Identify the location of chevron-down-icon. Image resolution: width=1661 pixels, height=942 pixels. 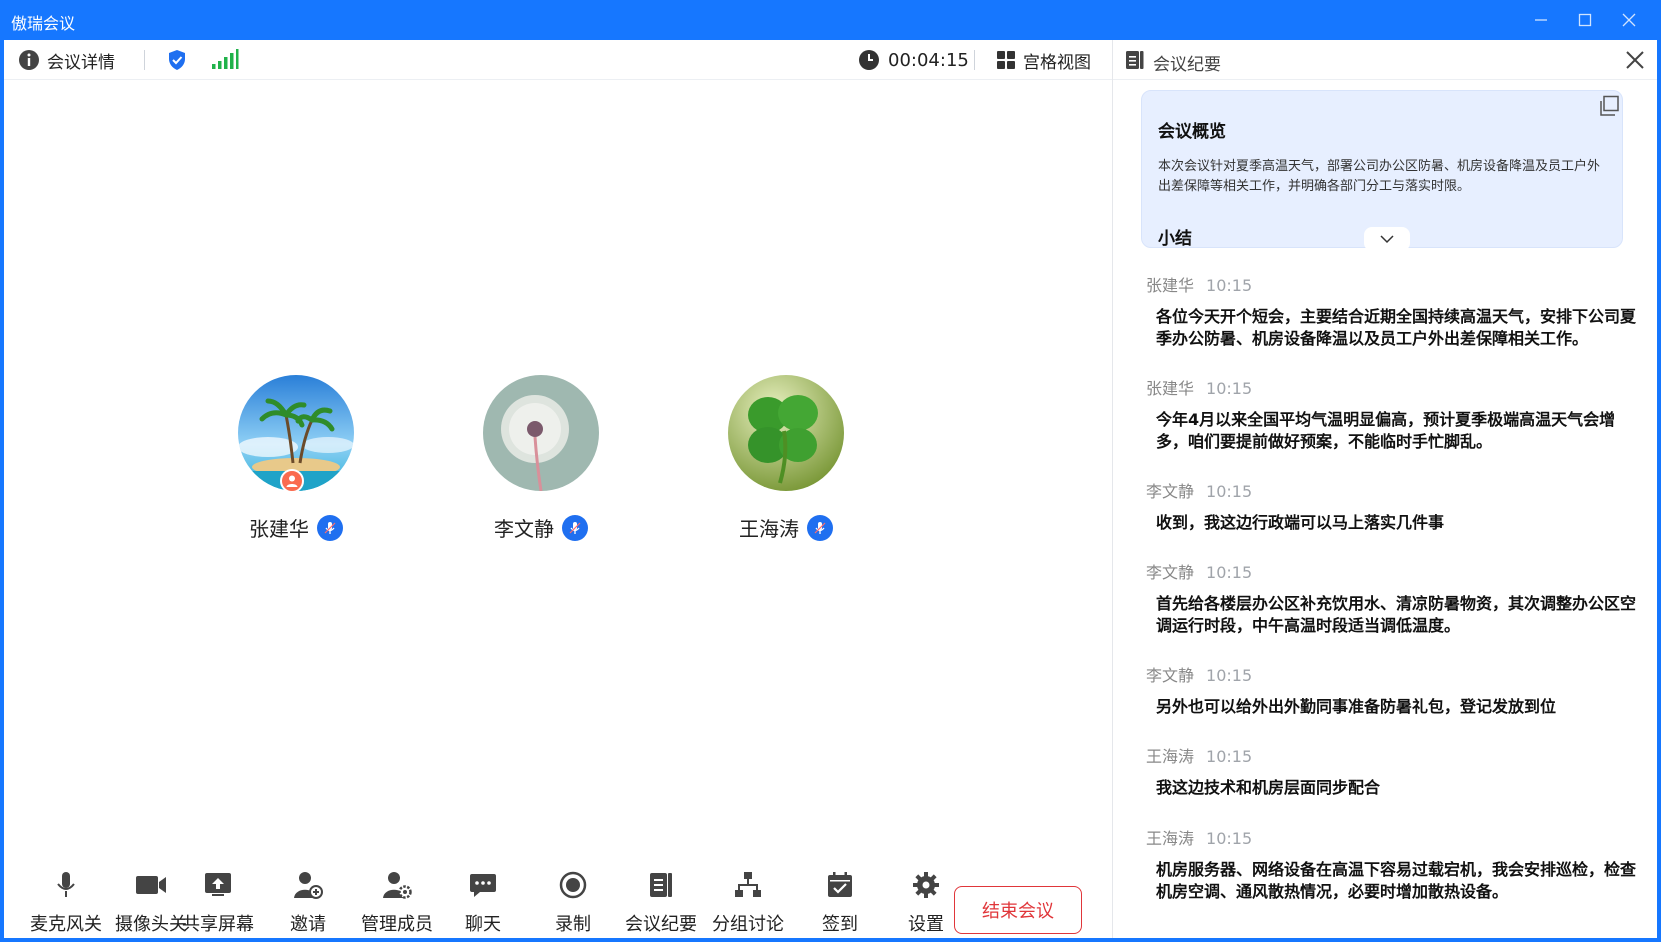
(1387, 239).